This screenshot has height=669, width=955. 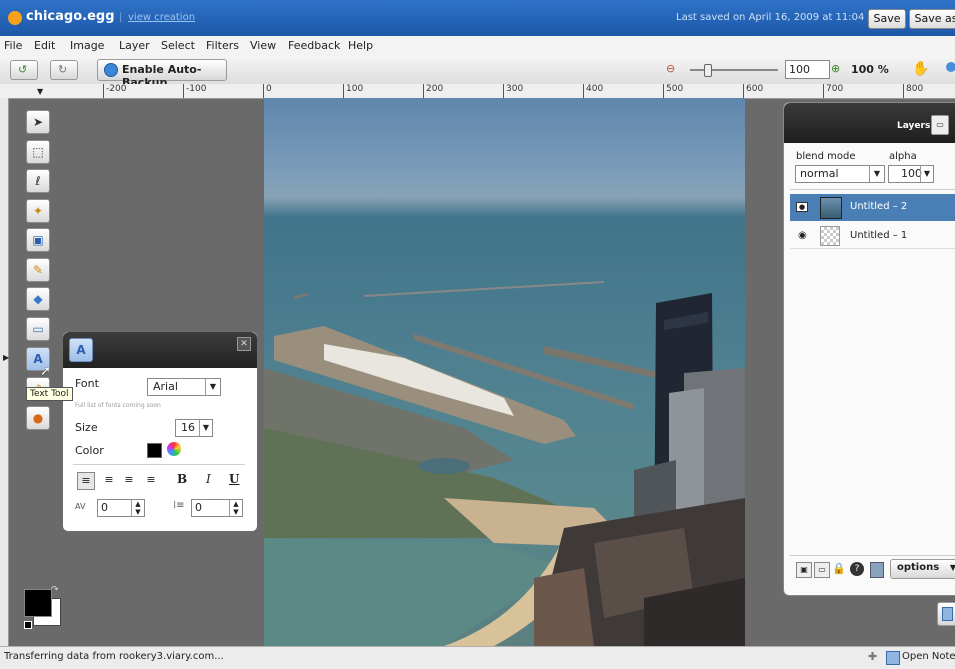 What do you see at coordinates (234, 479) in the screenshot?
I see `underline-button: U` at bounding box center [234, 479].